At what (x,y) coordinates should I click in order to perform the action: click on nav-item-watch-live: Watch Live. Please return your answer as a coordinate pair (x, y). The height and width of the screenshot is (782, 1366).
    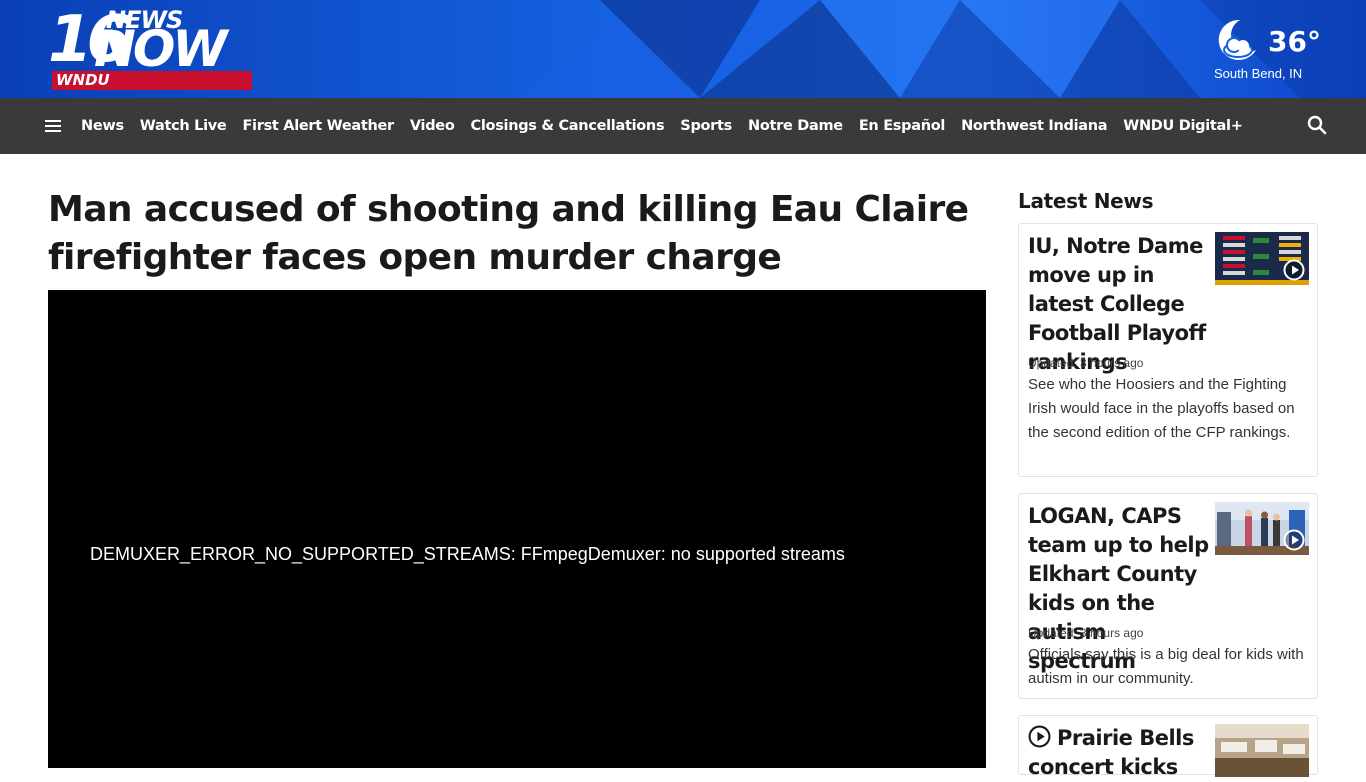
    Looking at the image, I should click on (183, 126).